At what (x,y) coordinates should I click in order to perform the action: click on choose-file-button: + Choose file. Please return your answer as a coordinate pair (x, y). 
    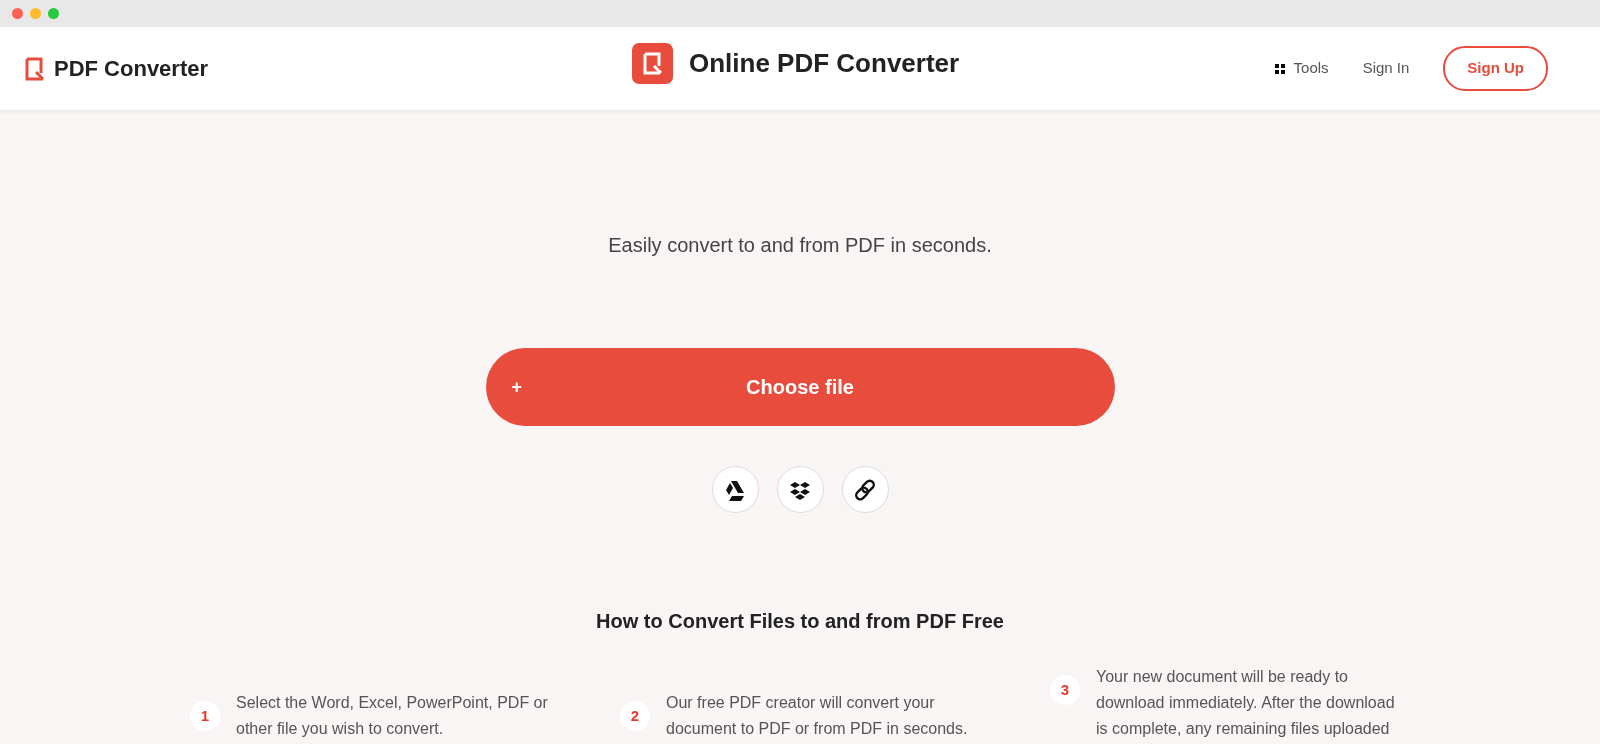
    Looking at the image, I should click on (800, 387).